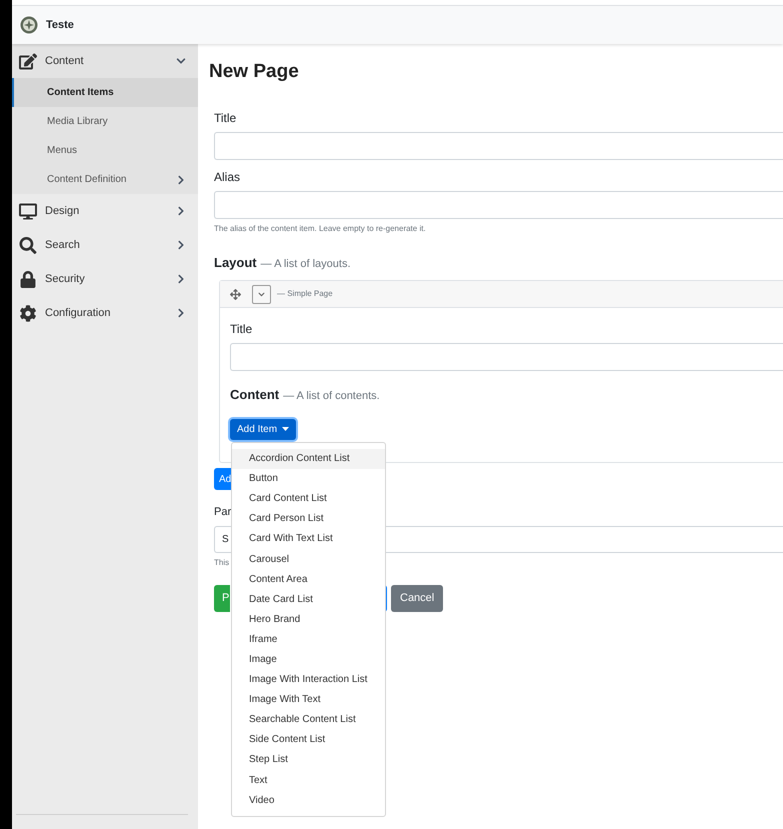  I want to click on menu-item: Searchable Content List, so click(308, 720).